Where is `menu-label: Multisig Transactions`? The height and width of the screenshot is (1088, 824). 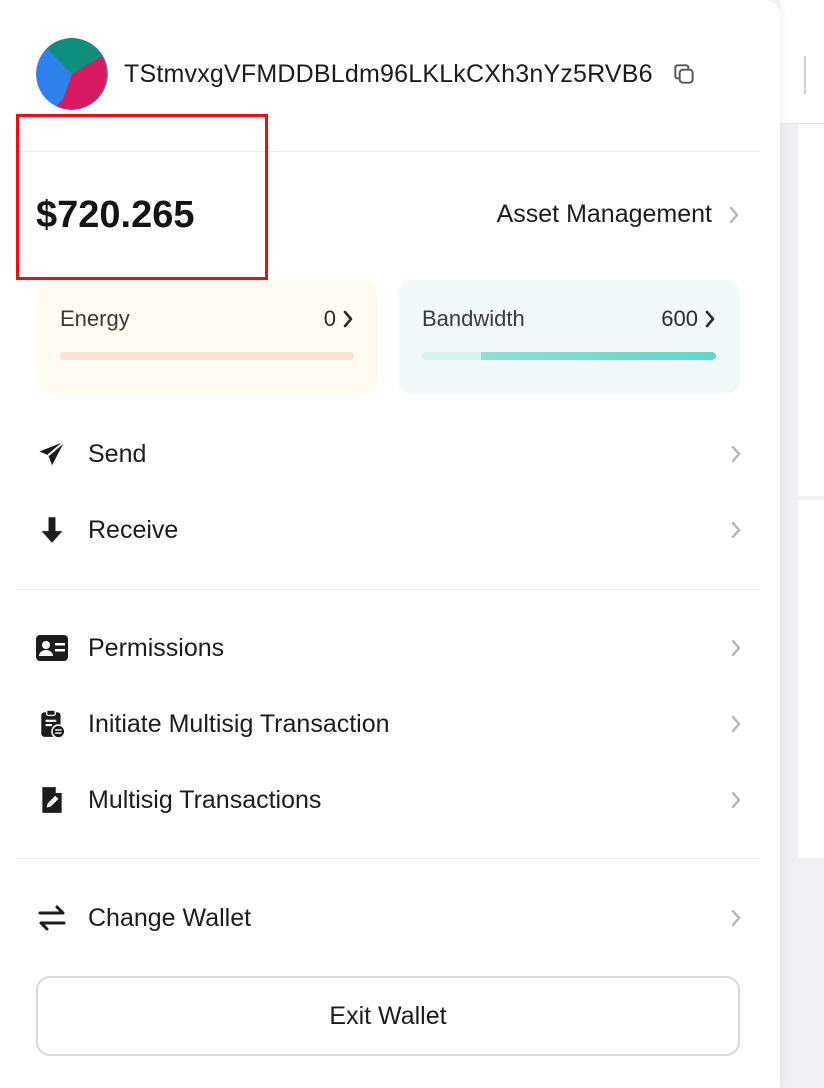
menu-label: Multisig Transactions is located at coordinates (205, 799).